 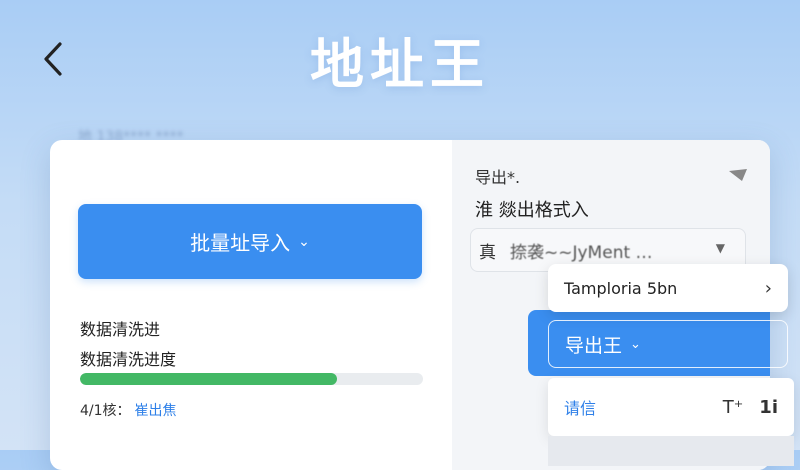 I want to click on export-button: 导出王 ⌄, so click(x=668, y=344).